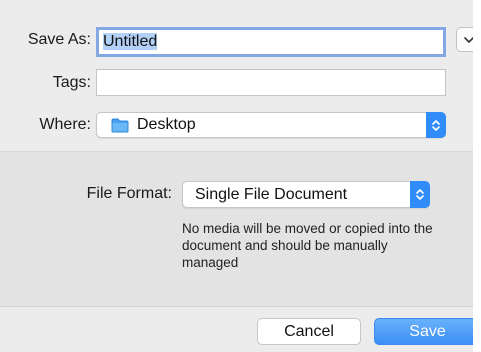 Image resolution: width=481 pixels, height=352 pixels. Describe the element at coordinates (477, 176) in the screenshot. I see `window-edge` at that location.